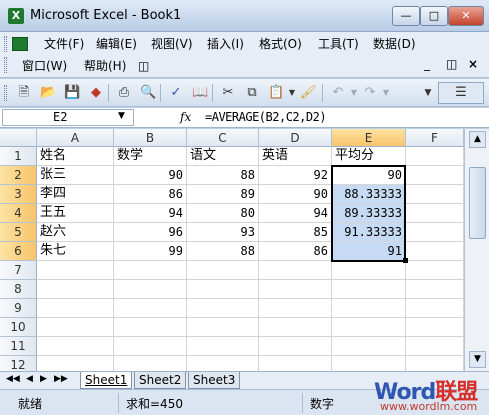  Describe the element at coordinates (18, 308) in the screenshot. I see `row-header-9: 9` at that location.